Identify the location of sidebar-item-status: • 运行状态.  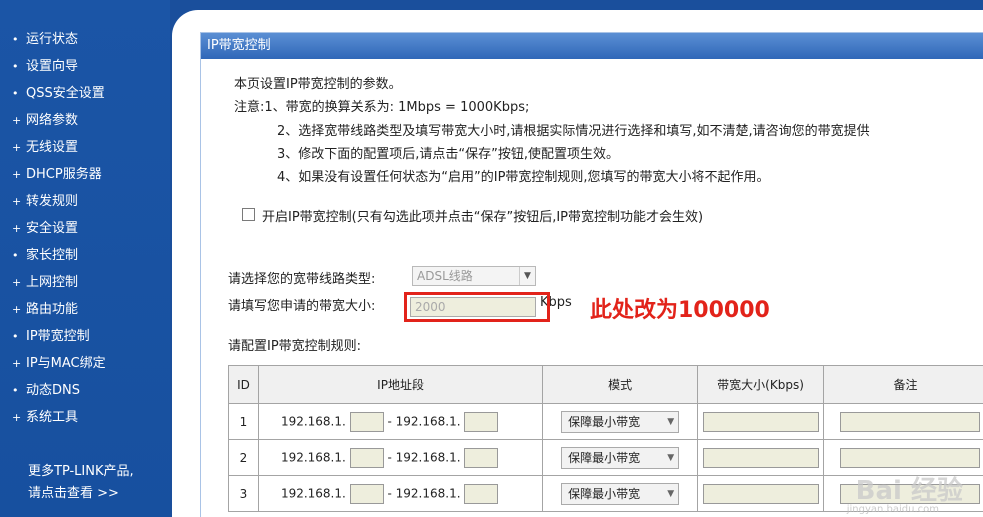
(45, 40).